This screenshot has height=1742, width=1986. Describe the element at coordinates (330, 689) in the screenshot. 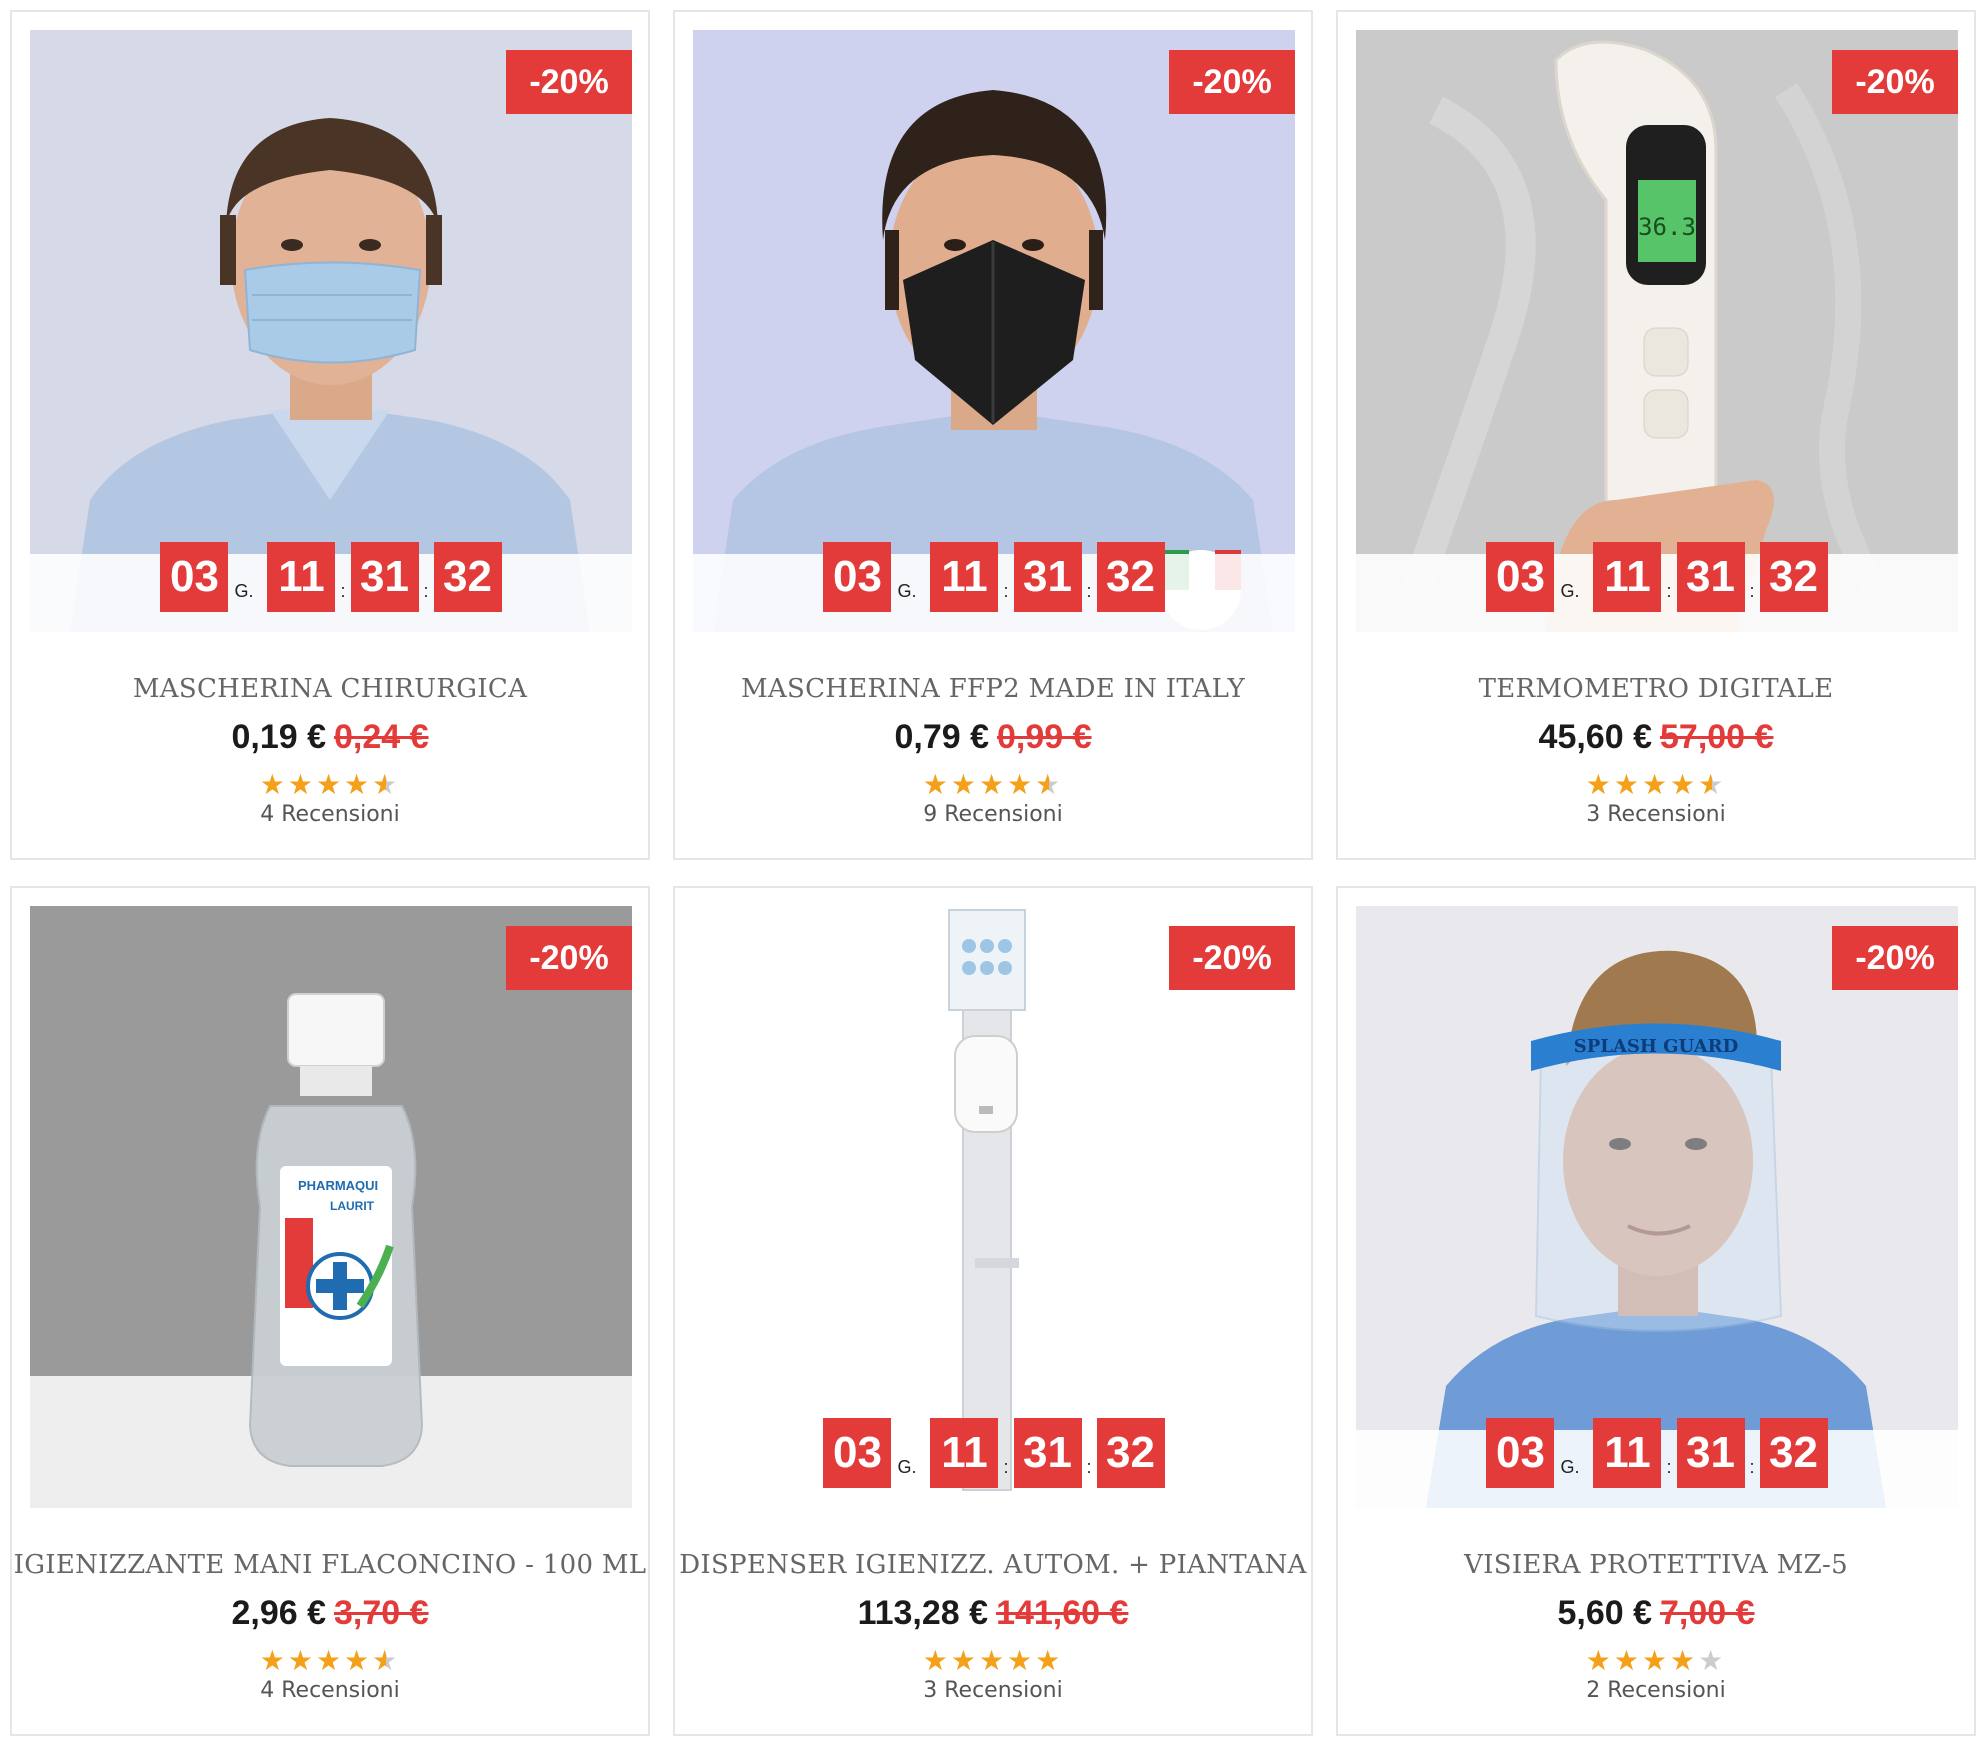

I see `product-title: MASCHERINA CHIRURGICA` at that location.